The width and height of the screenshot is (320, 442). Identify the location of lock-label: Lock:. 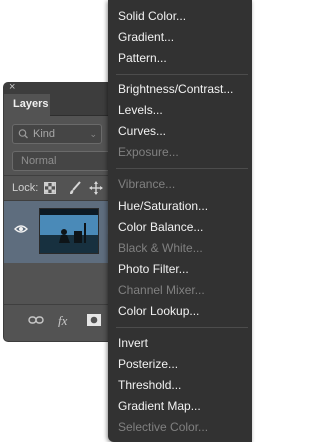
(25, 188).